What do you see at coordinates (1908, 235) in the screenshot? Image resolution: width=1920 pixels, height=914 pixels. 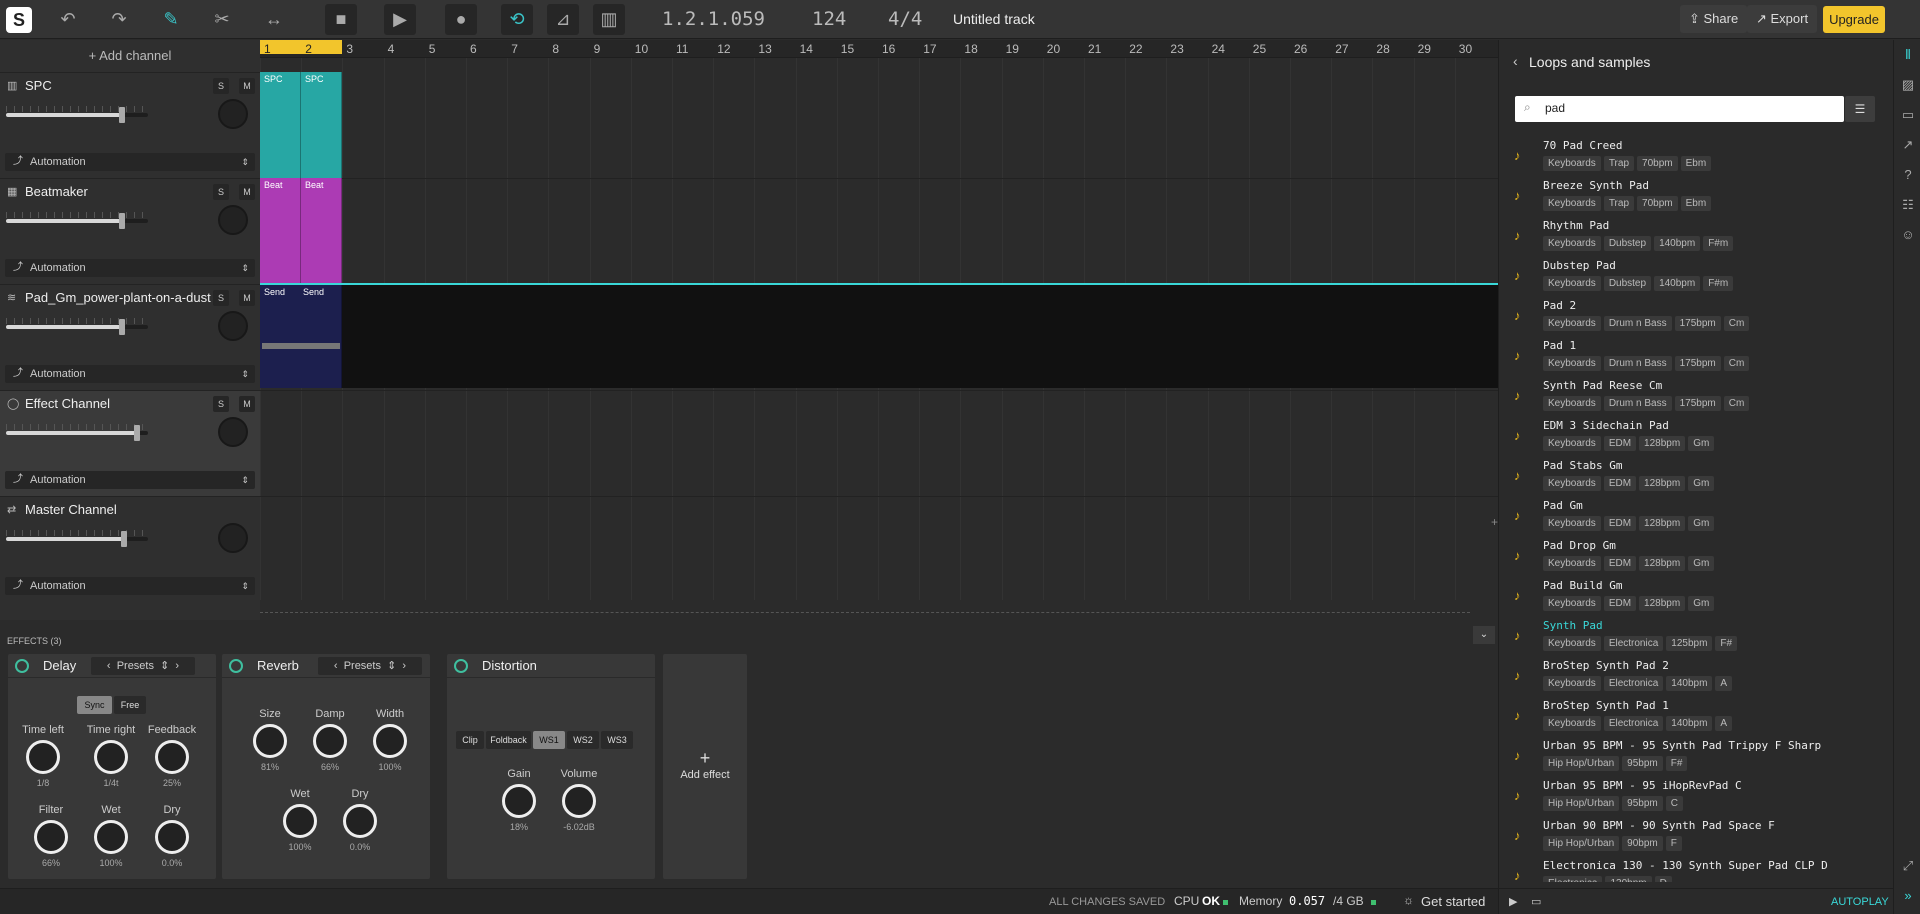 I see `face-icon: ☺` at bounding box center [1908, 235].